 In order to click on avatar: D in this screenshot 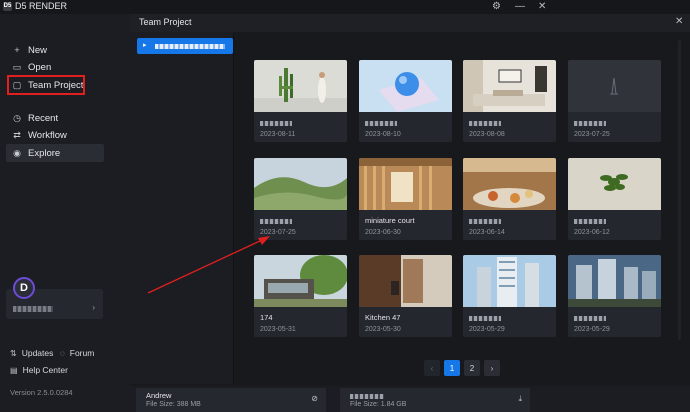, I will do `click(24, 288)`.